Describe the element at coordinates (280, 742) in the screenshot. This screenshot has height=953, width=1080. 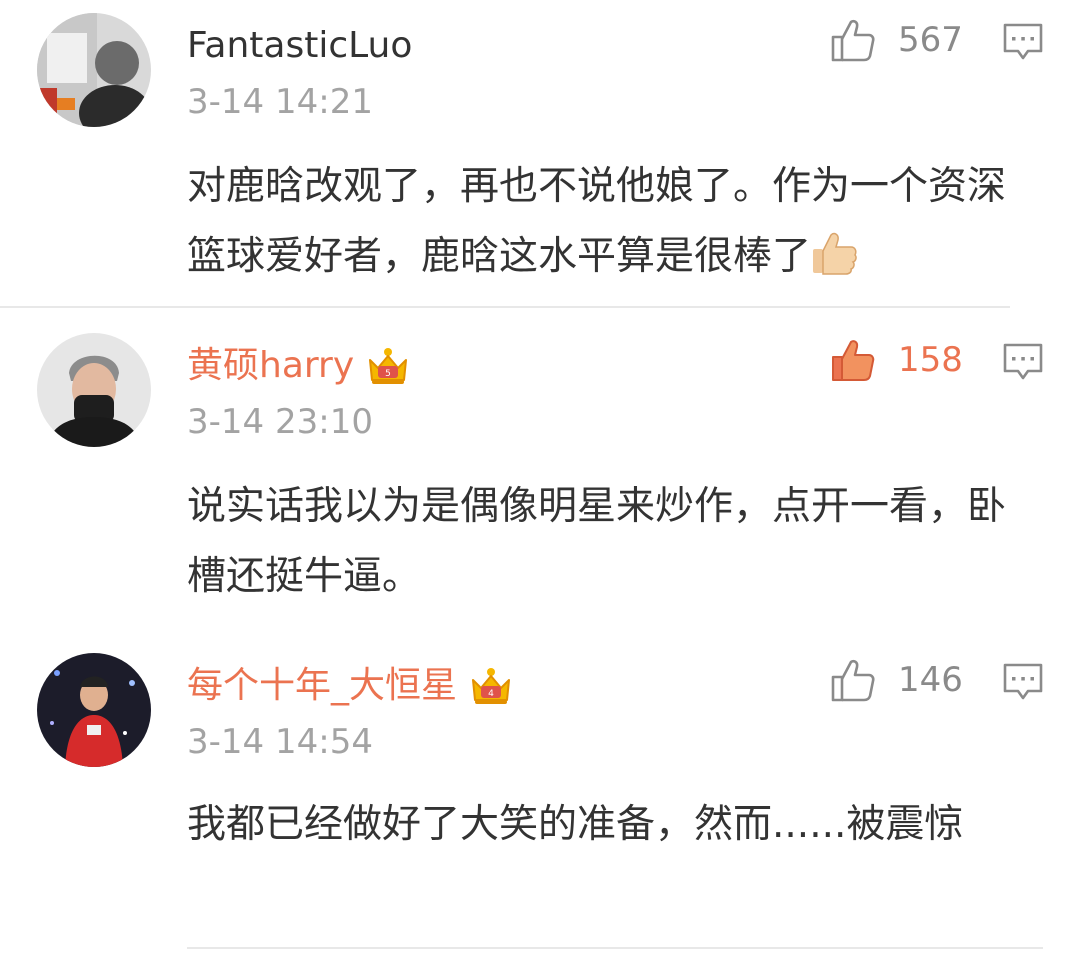
I see `comment-time: 3-14 14:54` at that location.